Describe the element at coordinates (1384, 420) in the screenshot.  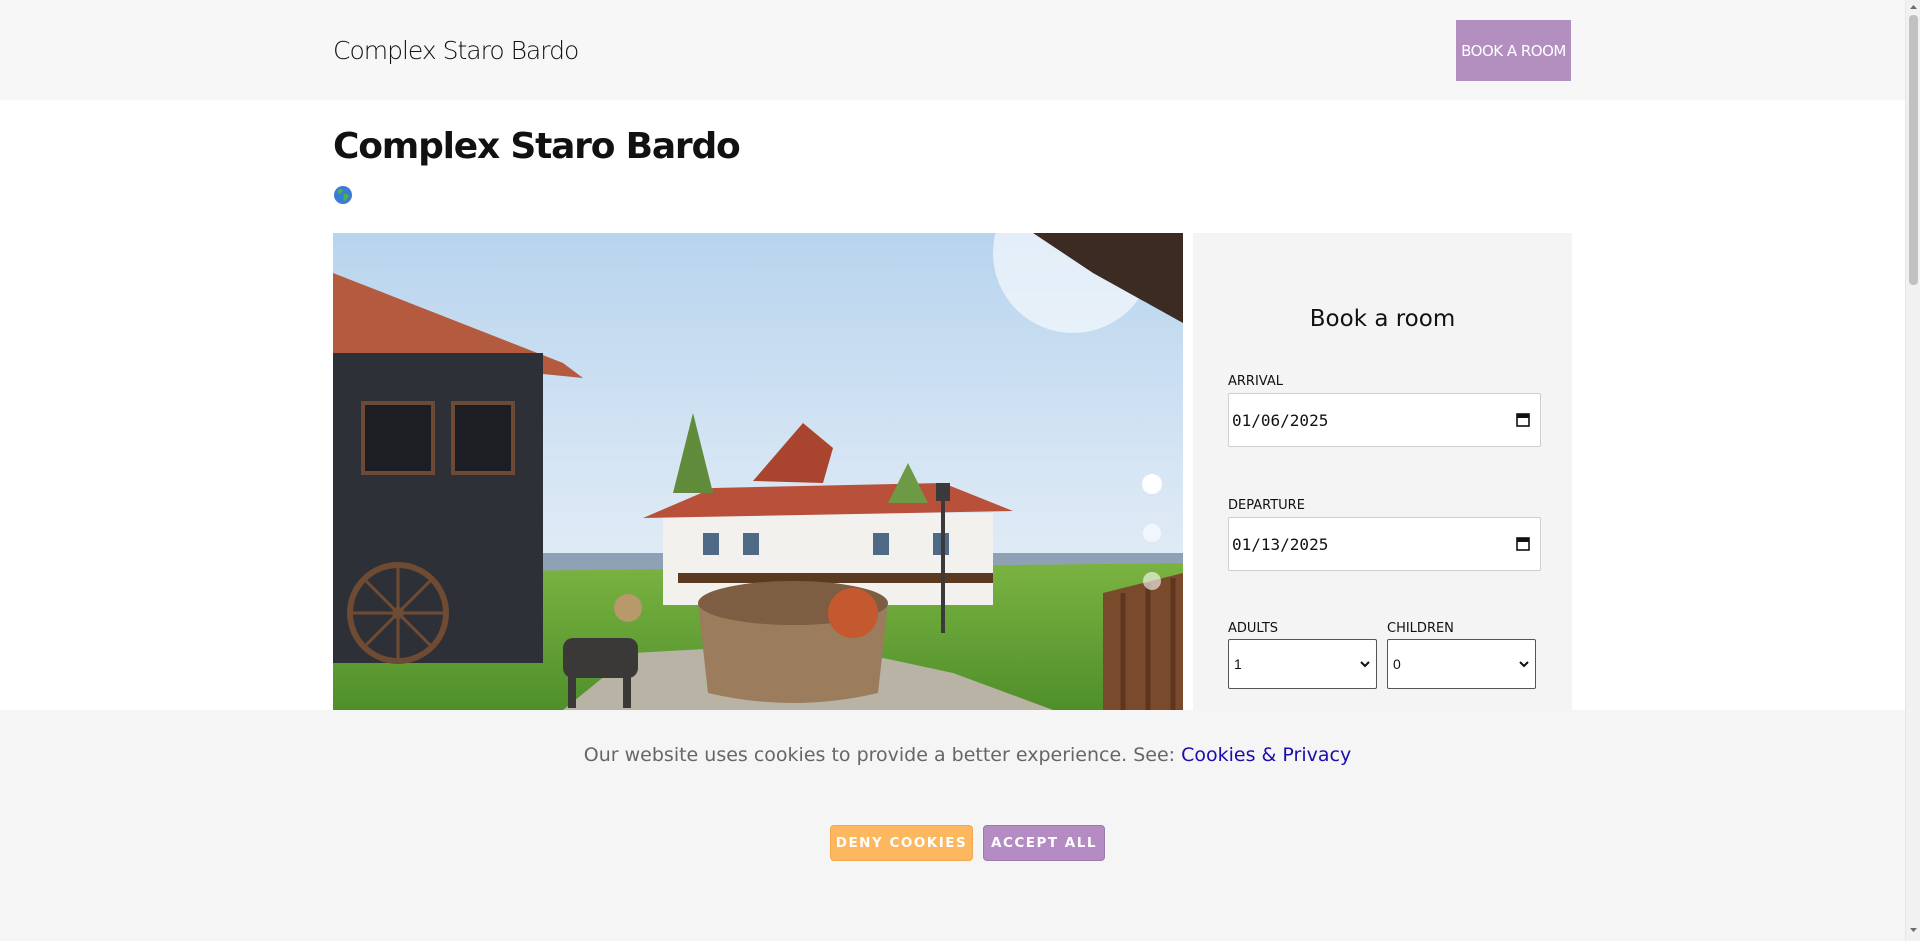
I see `arrival-date-input: 01/06/2025` at that location.